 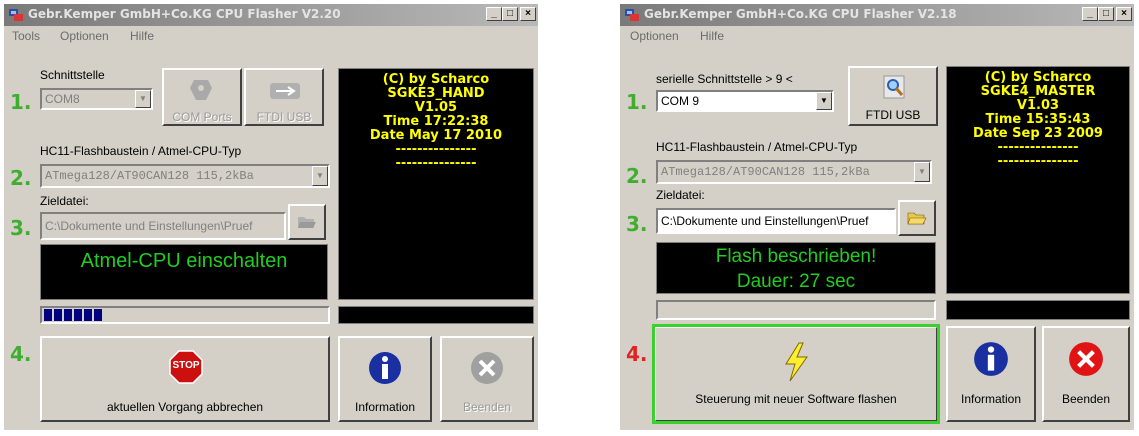 I want to click on plug-icon, so click(x=201, y=90).